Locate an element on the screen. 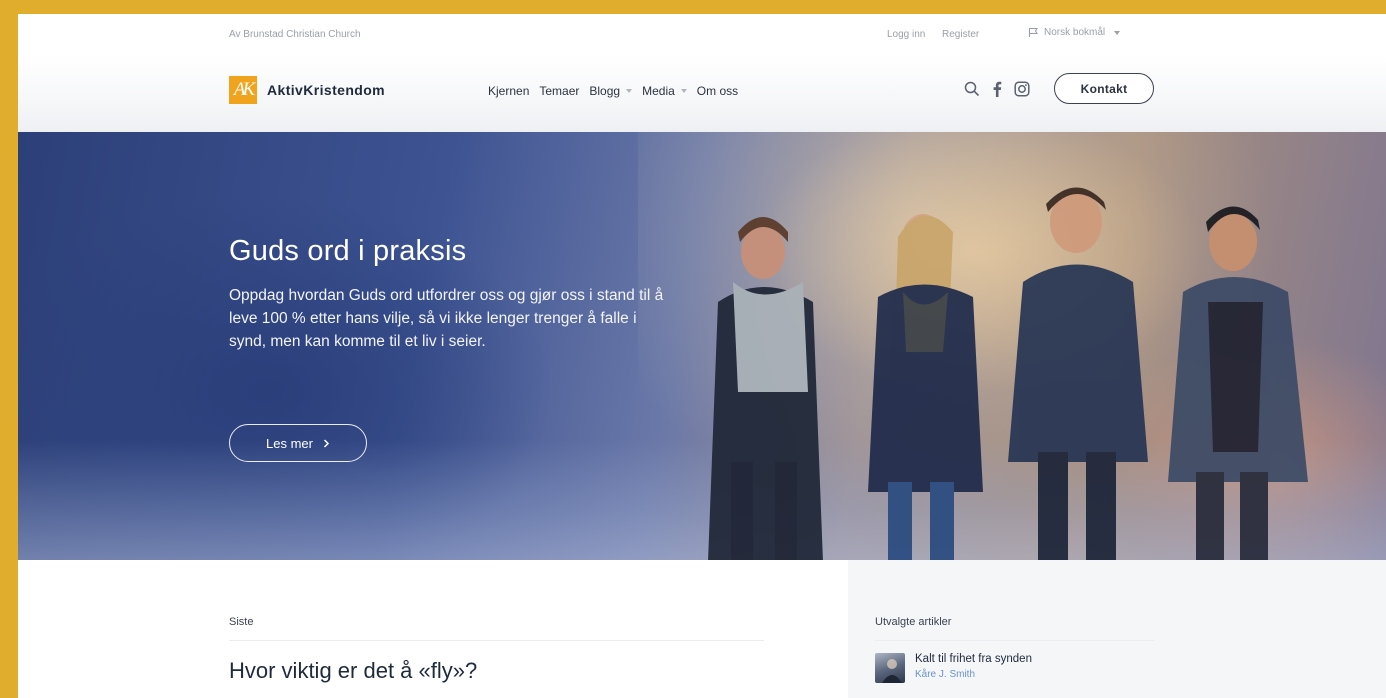  article-thumbnail is located at coordinates (890, 668).